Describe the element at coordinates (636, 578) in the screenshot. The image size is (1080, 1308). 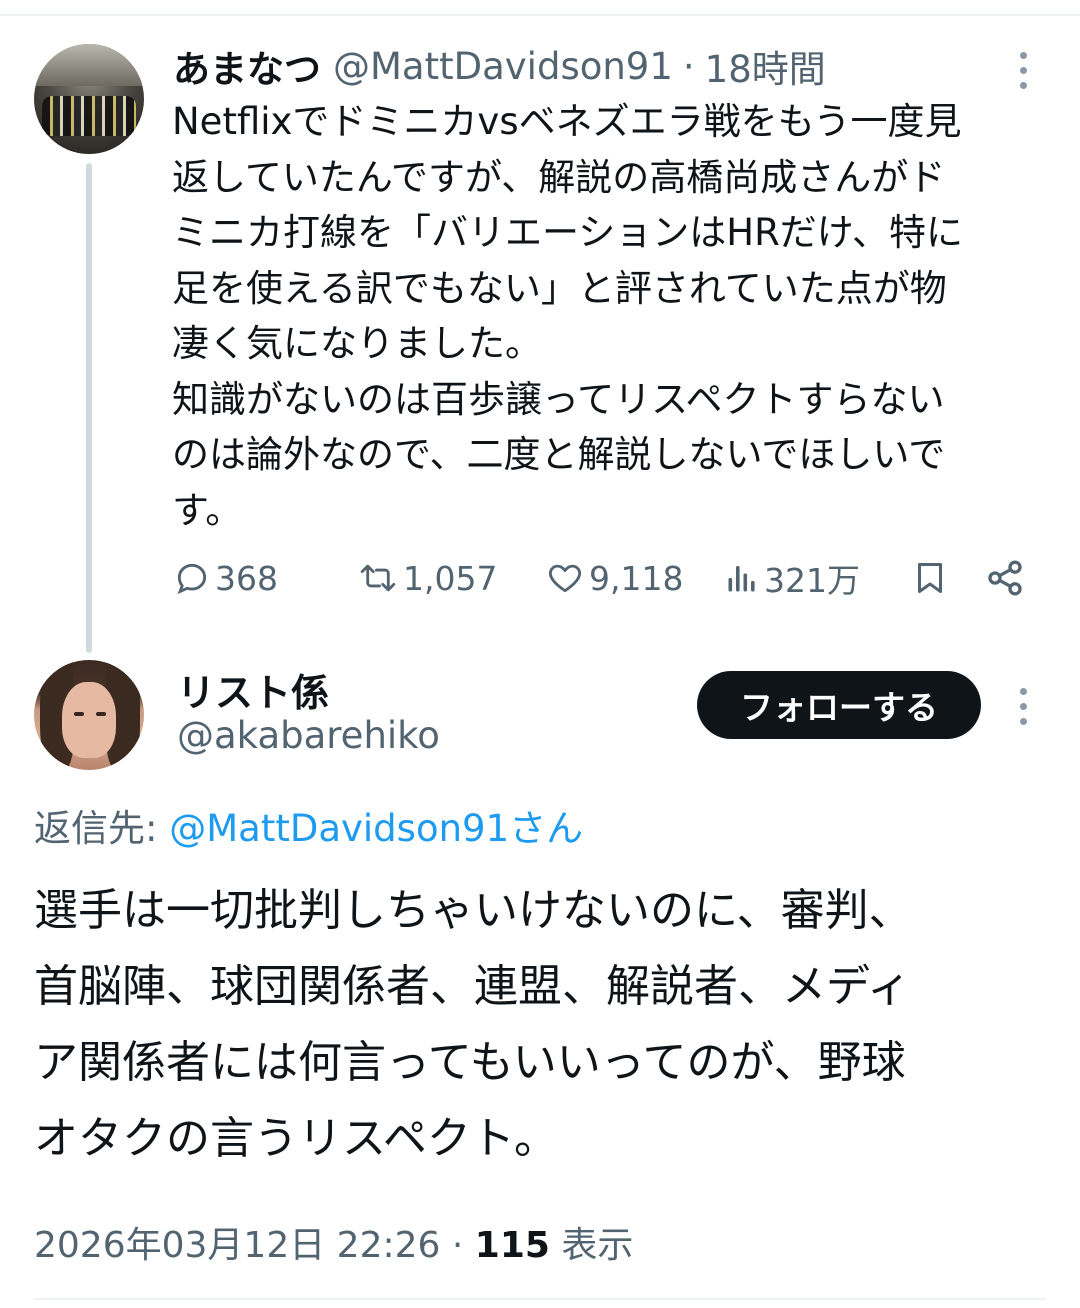
I see `like-count: 9,118` at that location.